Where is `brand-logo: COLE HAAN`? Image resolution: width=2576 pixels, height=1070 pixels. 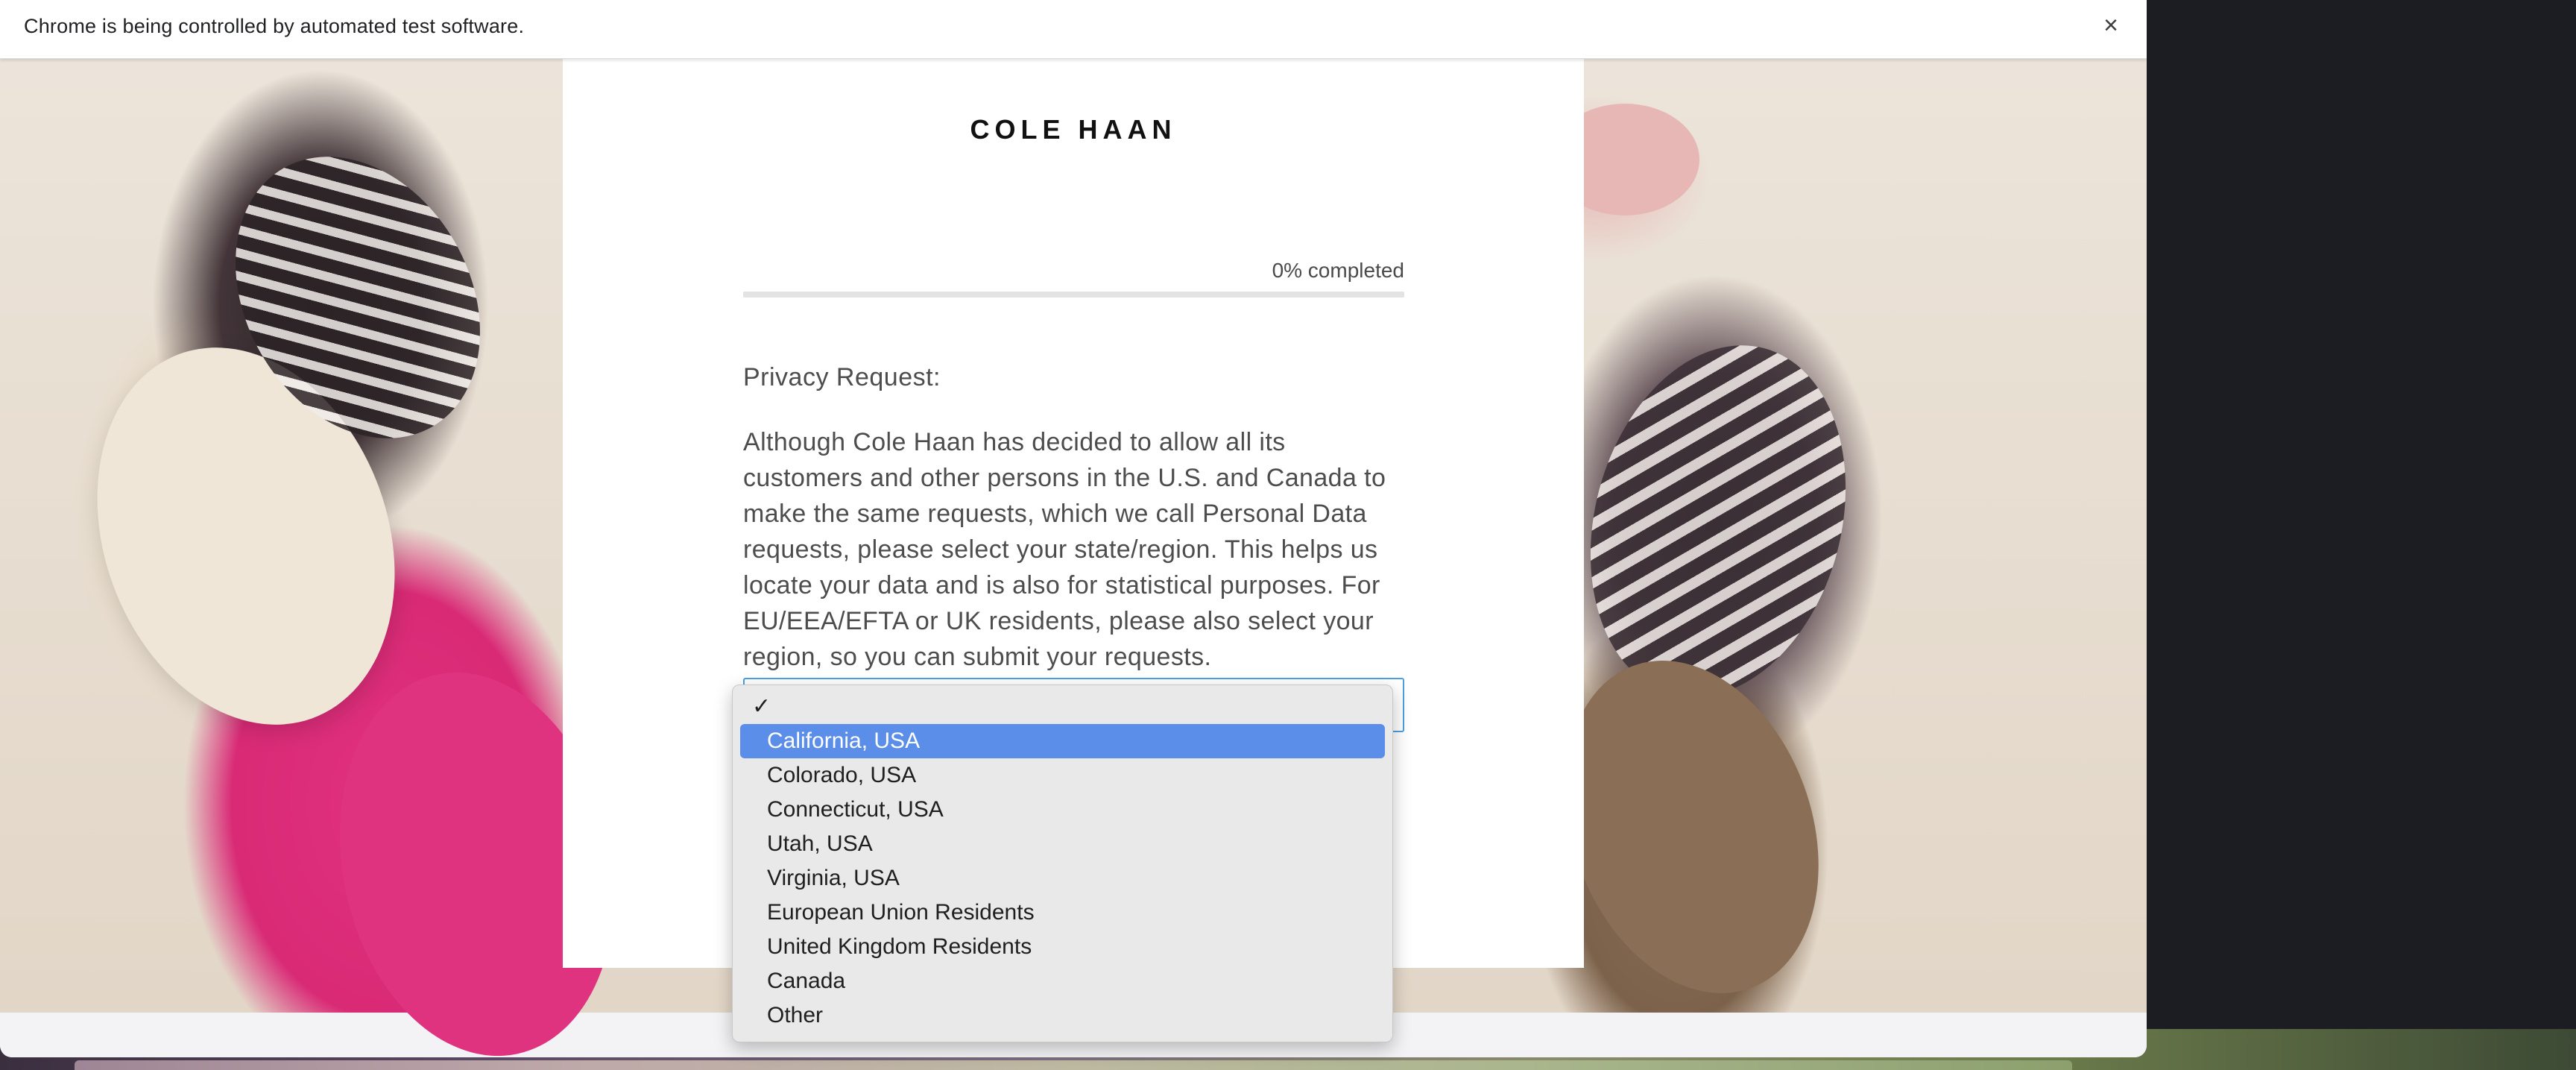 brand-logo: COLE HAAN is located at coordinates (1073, 129).